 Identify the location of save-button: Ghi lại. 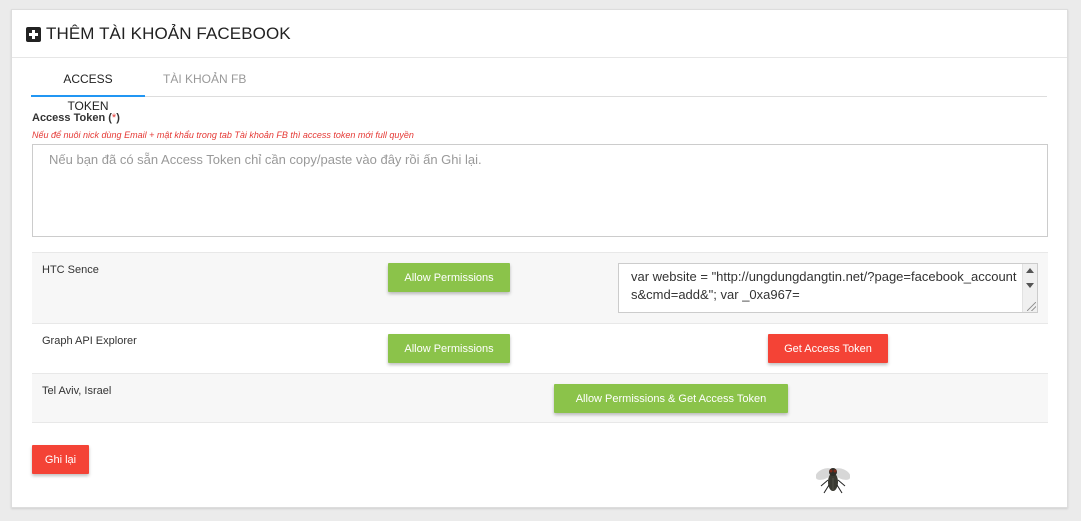
(60, 459).